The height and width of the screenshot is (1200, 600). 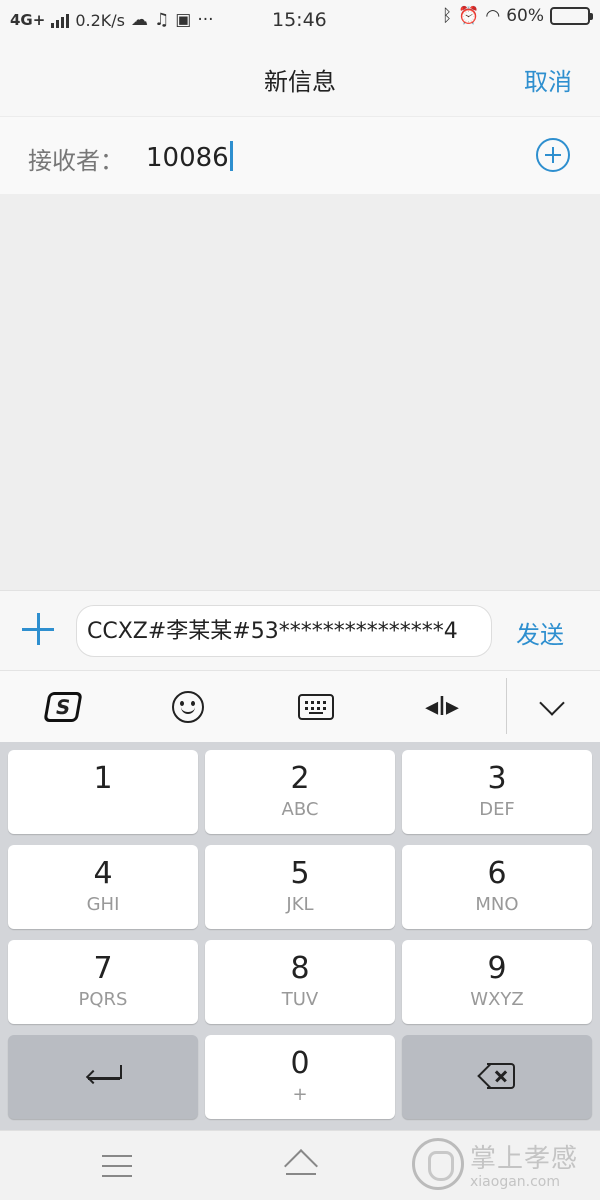 I want to click on keyboard-icon, so click(x=316, y=707).